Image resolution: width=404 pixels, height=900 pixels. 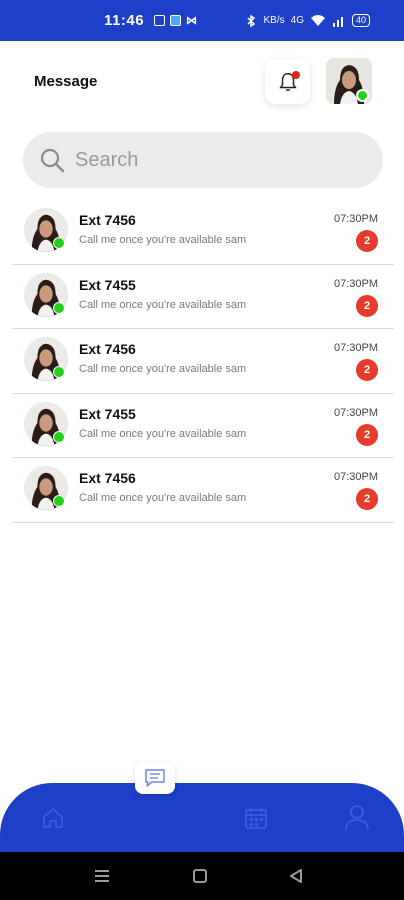 I want to click on m-notification-icon: ⋈, so click(x=192, y=21).